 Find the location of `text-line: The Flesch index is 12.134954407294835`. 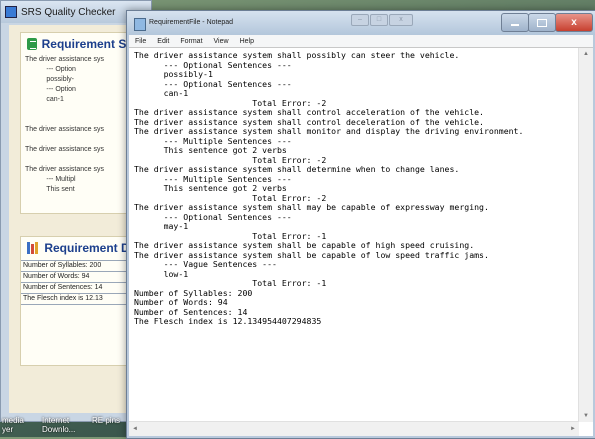

text-line: The Flesch index is 12.134954407294835 is located at coordinates (228, 321).